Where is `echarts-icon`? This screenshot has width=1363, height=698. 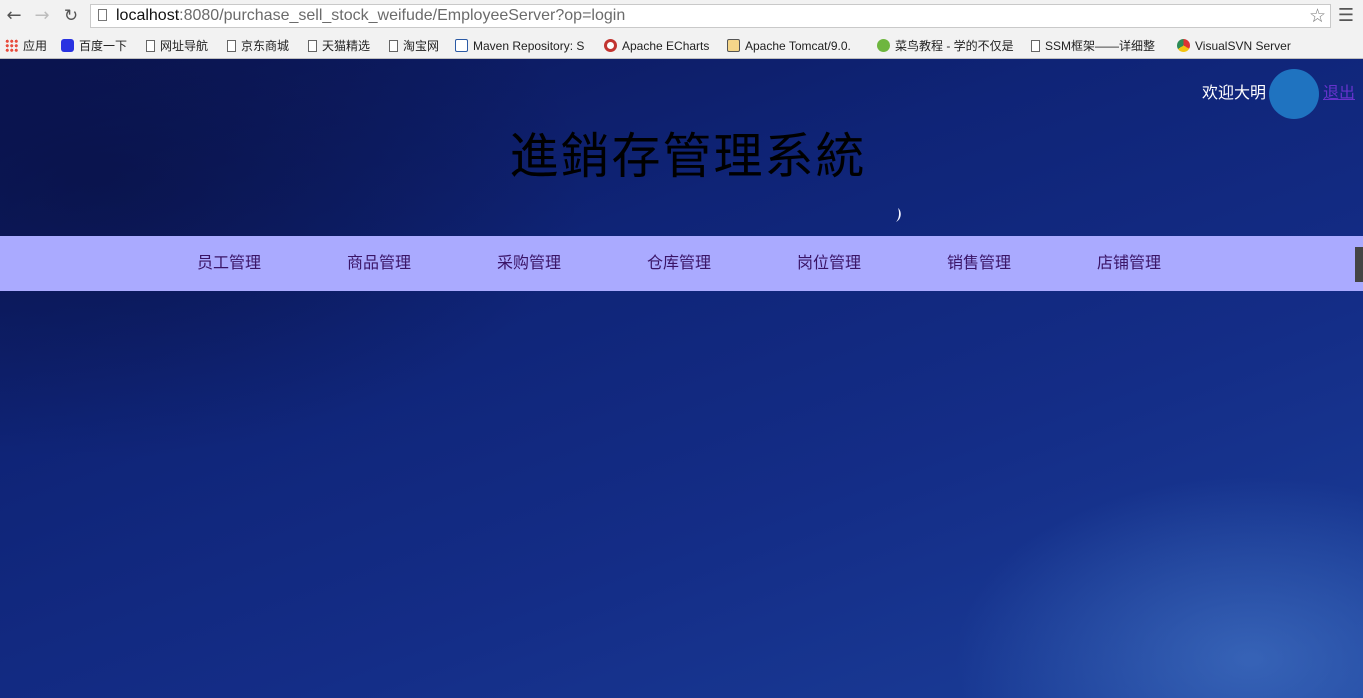 echarts-icon is located at coordinates (610, 45).